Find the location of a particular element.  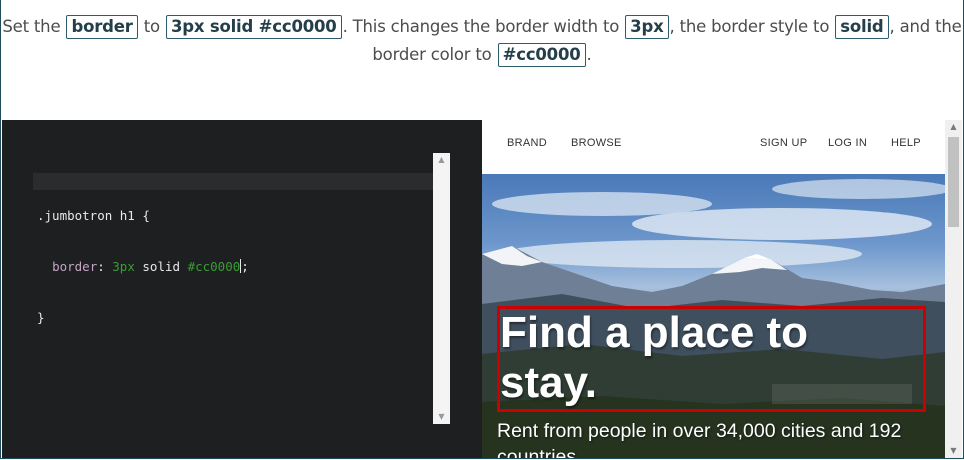

css-semicolon: ; is located at coordinates (245, 266).